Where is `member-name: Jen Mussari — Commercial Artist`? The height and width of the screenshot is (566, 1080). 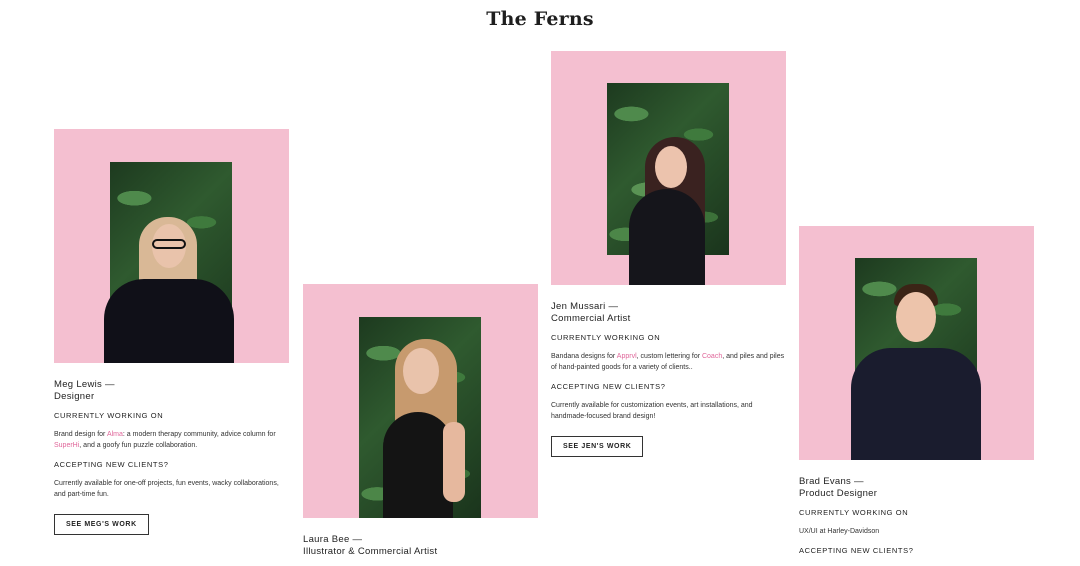
member-name: Jen Mussari — Commercial Artist is located at coordinates (591, 312).